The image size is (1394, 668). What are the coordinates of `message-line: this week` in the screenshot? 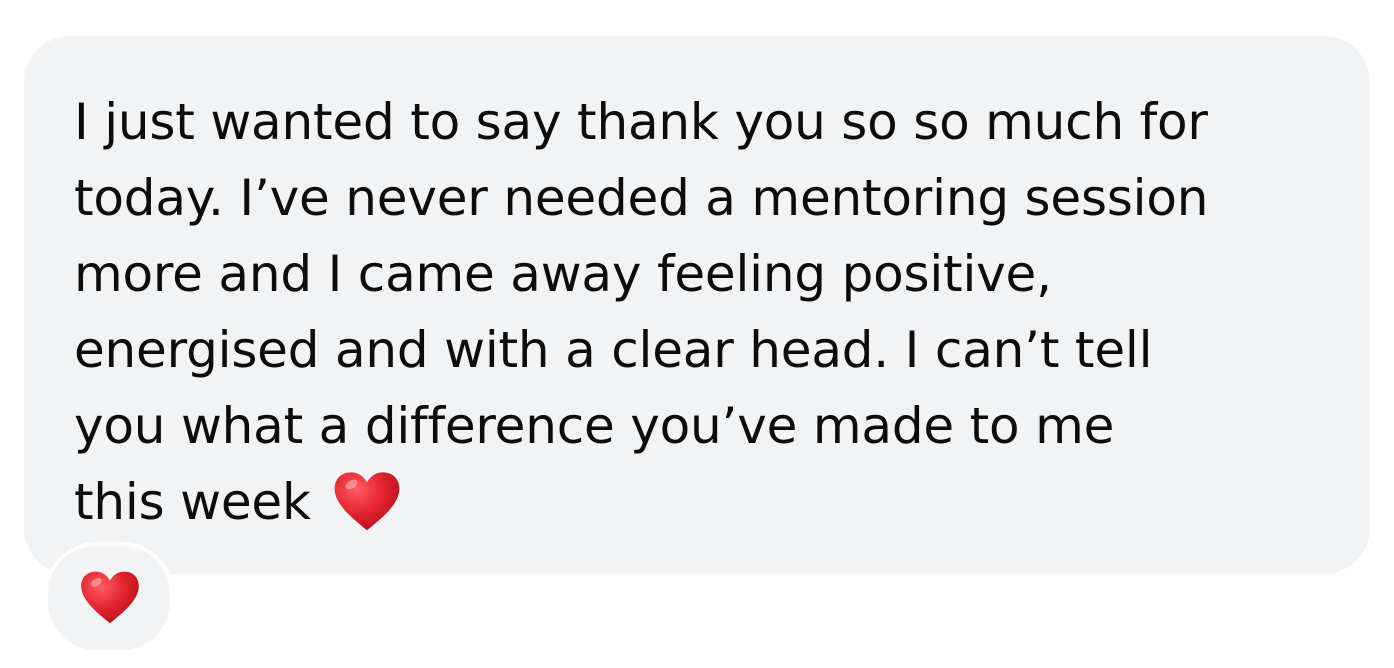 It's located at (192, 502).